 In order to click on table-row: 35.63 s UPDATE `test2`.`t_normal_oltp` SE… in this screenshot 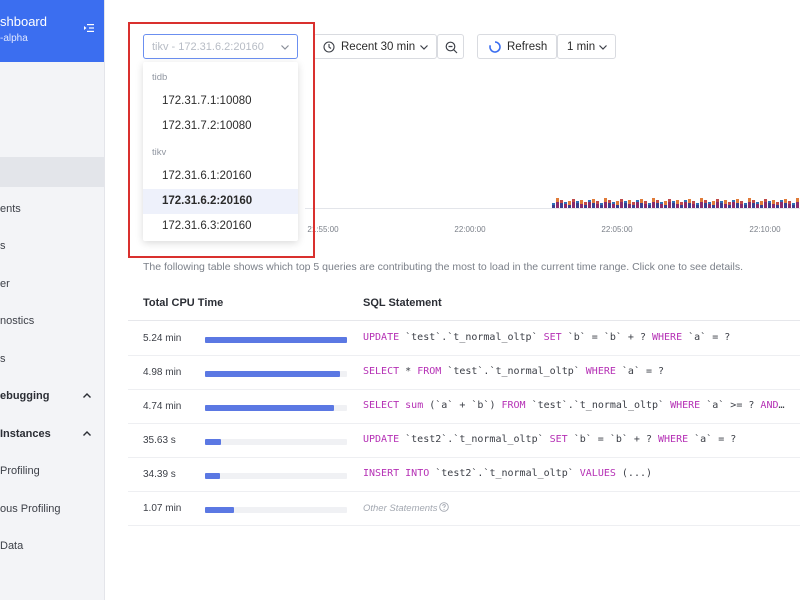, I will do `click(464, 441)`.